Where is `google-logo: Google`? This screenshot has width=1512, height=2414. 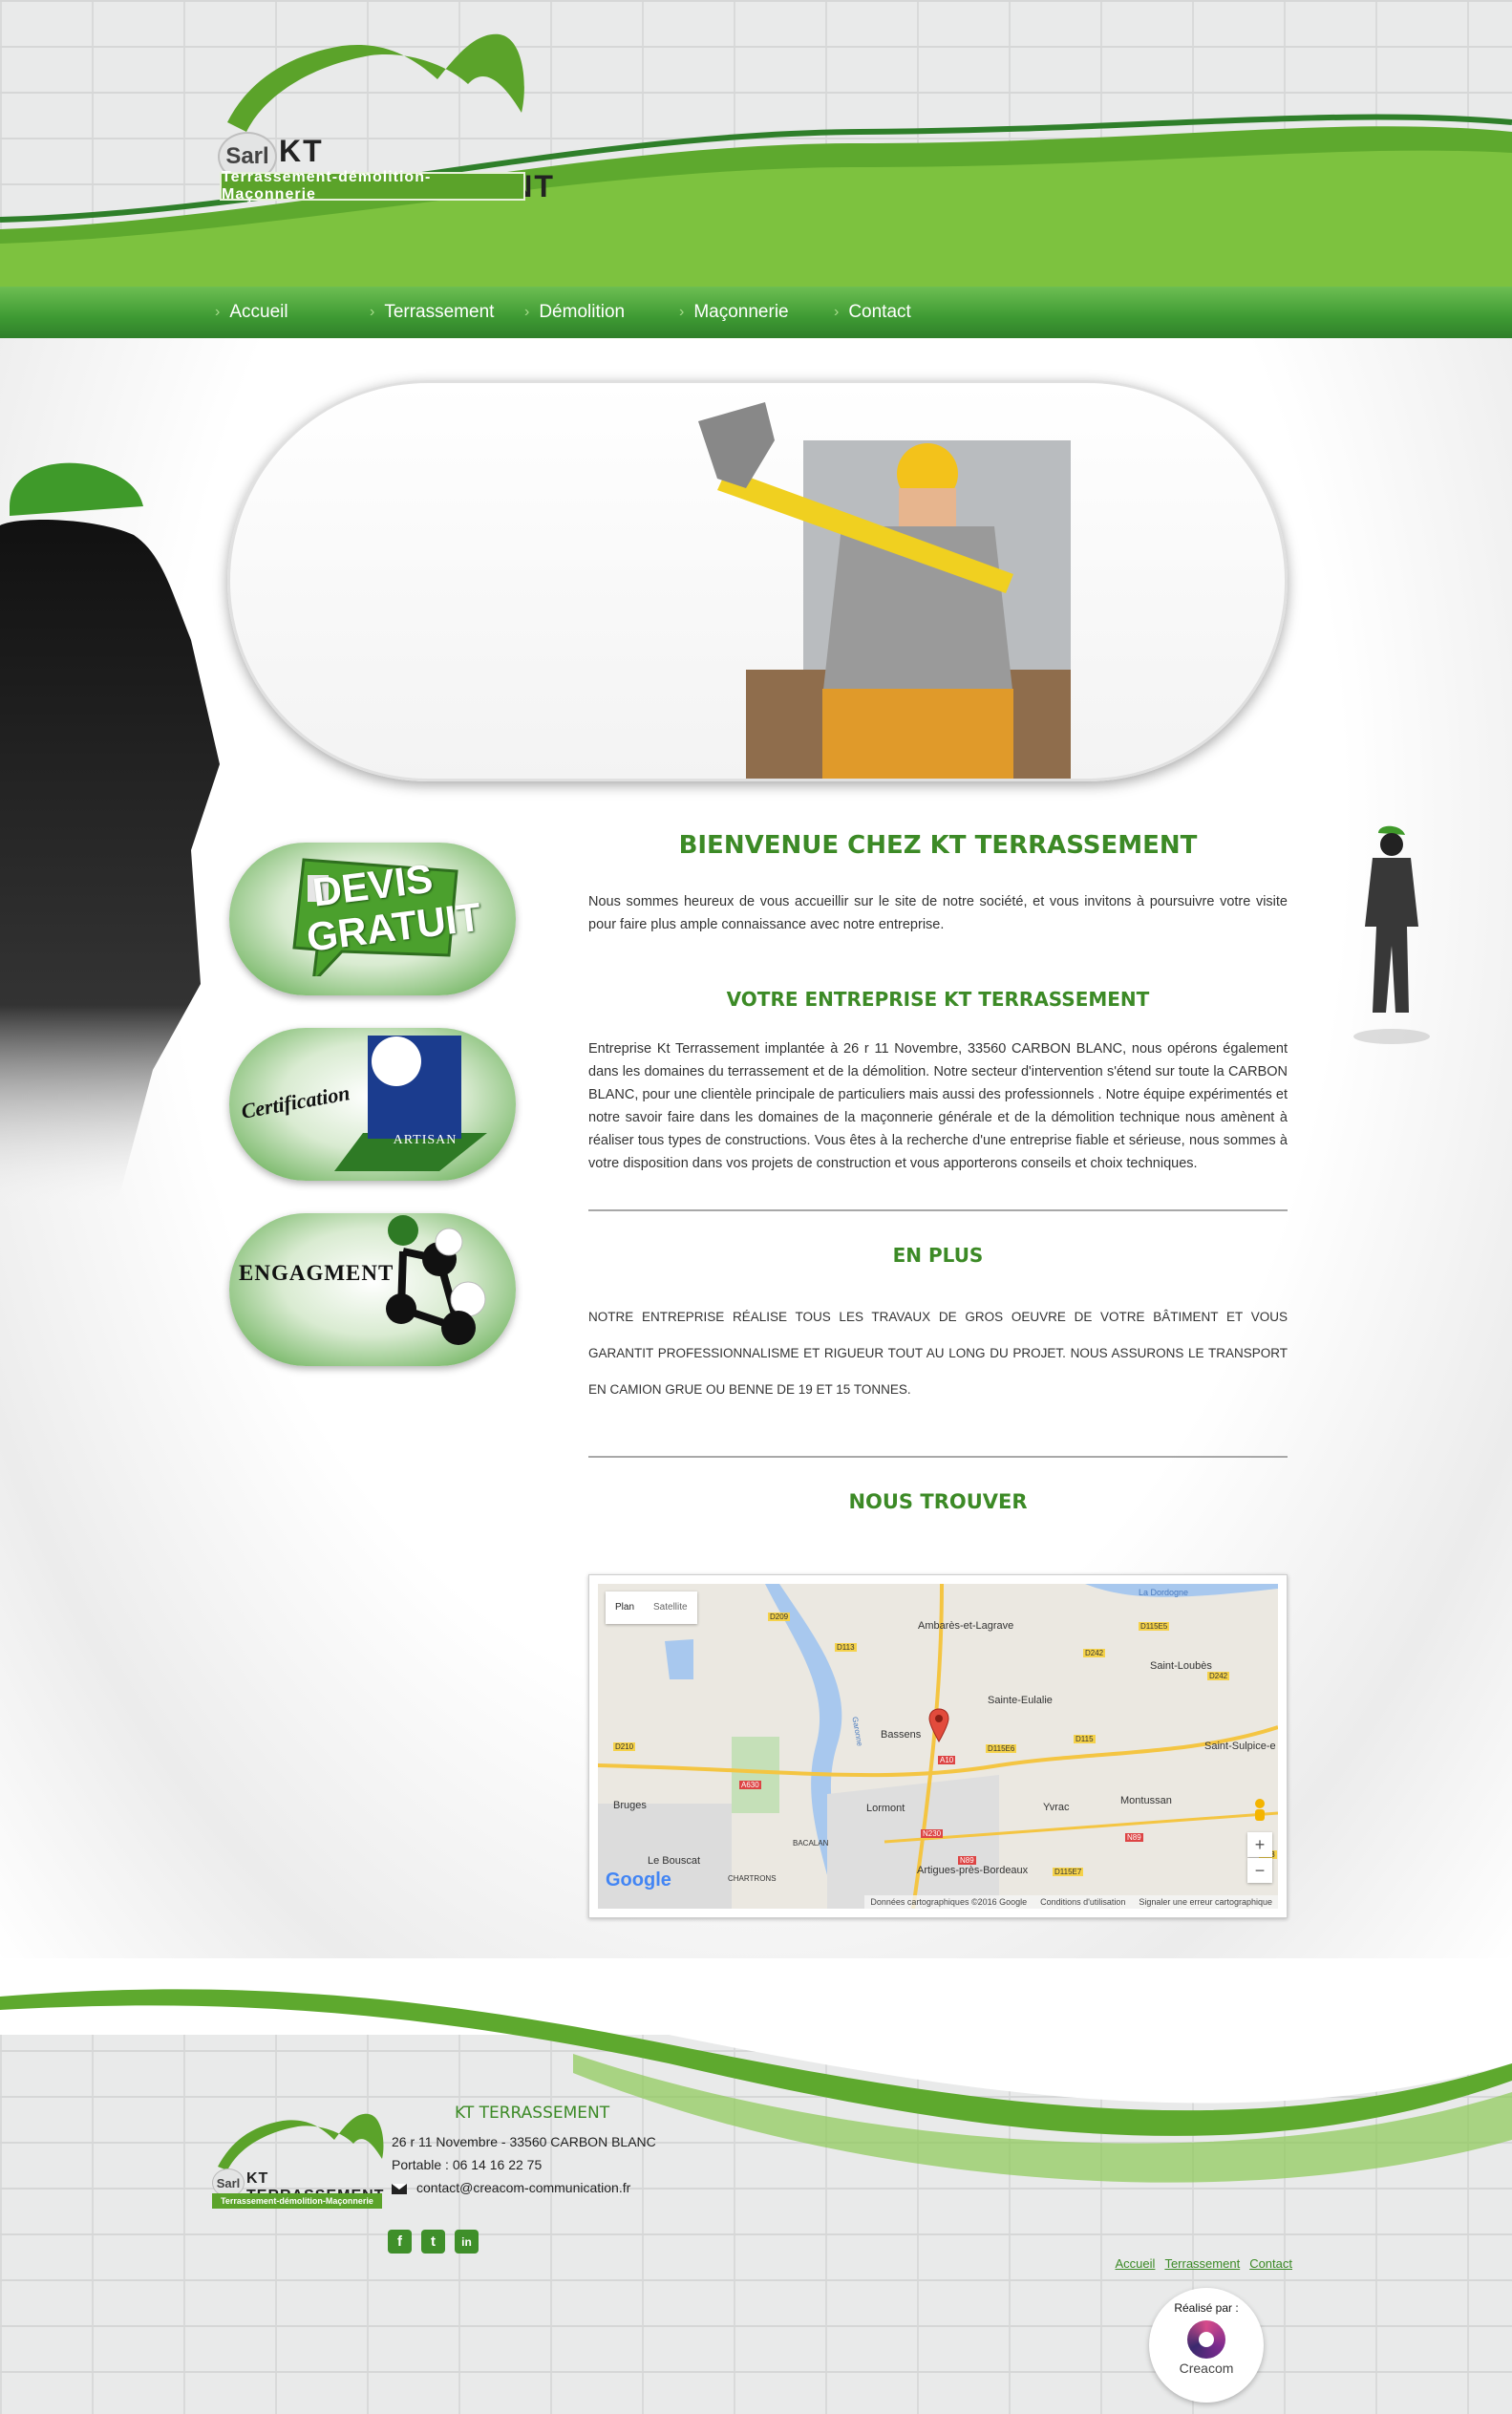
google-logo: Google is located at coordinates (638, 1880).